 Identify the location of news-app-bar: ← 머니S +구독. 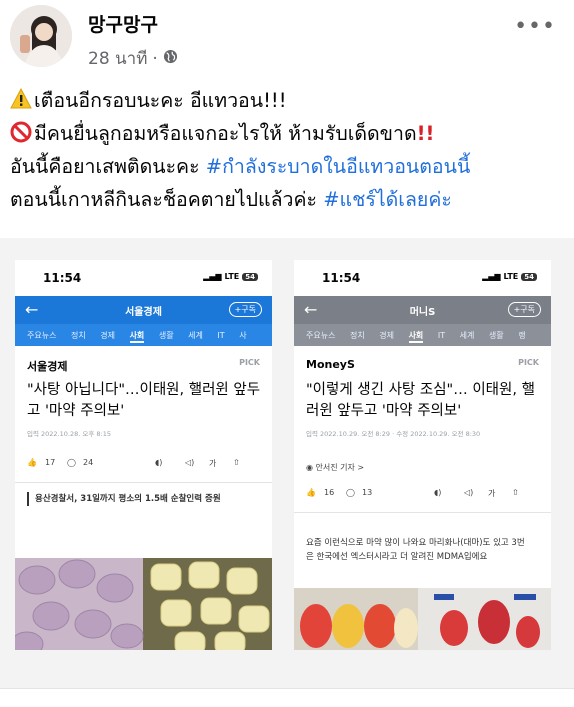
(422, 310).